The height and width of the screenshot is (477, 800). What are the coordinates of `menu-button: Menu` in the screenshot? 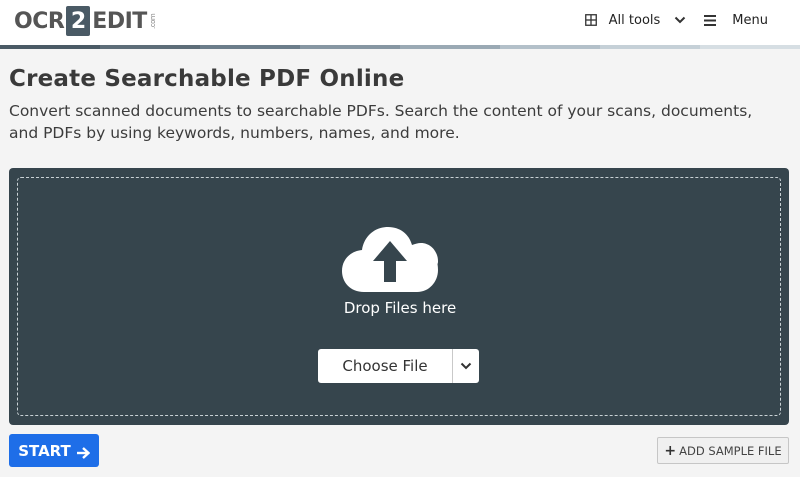 It's located at (736, 20).